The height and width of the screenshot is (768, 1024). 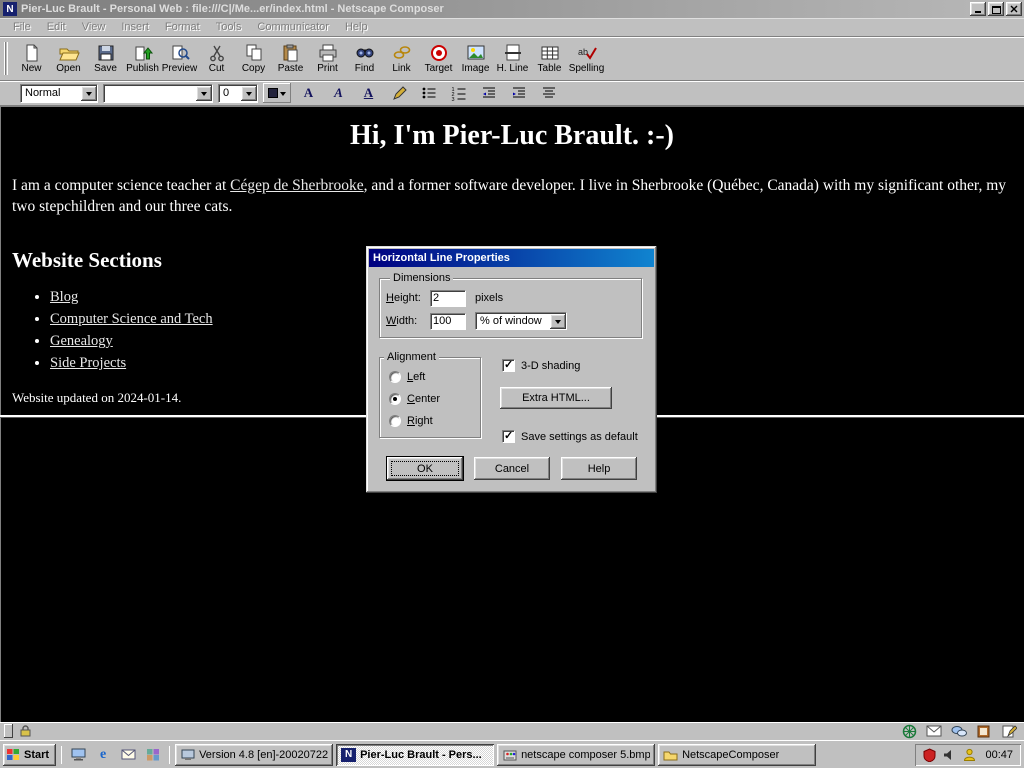 What do you see at coordinates (599, 468) in the screenshot?
I see `help-button: Help` at bounding box center [599, 468].